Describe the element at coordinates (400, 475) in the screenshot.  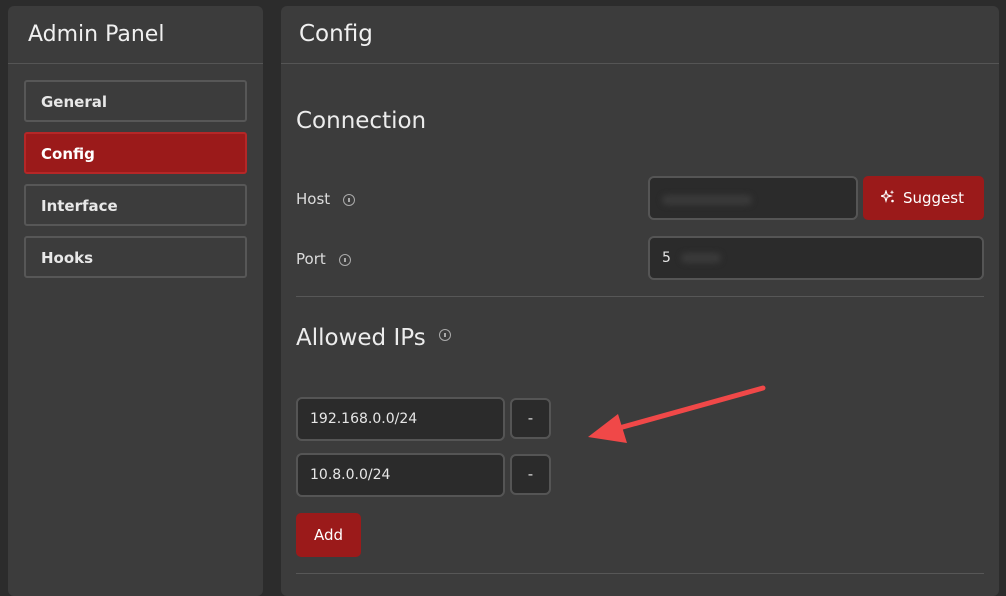
I see `ip-entry-field: 10.8.0.0/24` at that location.